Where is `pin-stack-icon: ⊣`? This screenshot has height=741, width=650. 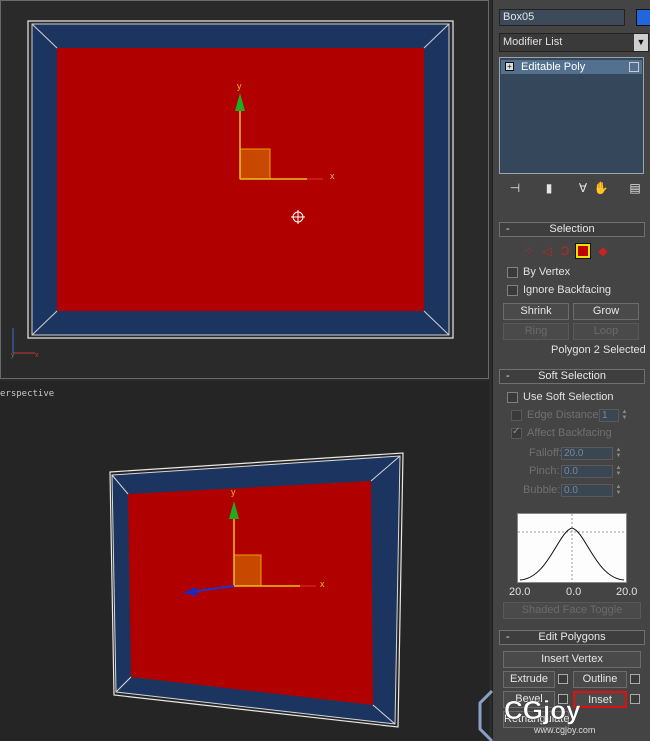
pin-stack-icon: ⊣ is located at coordinates (515, 188).